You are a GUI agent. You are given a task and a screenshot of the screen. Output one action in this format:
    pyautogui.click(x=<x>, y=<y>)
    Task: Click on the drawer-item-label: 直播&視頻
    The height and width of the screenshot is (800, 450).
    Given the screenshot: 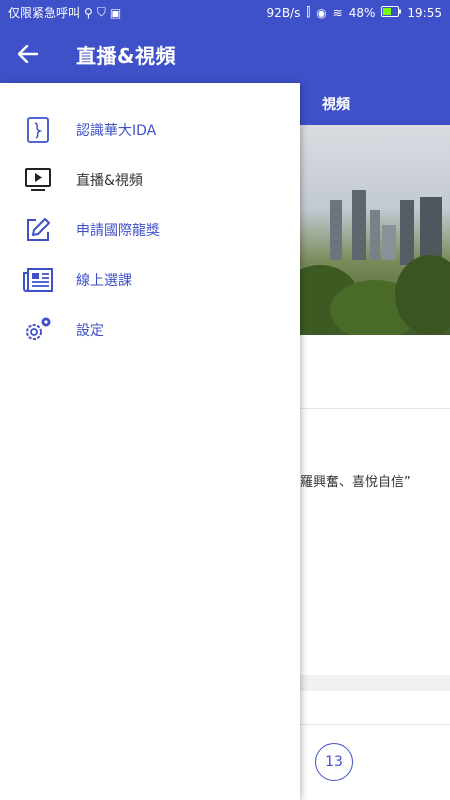 What is the action you would take?
    pyautogui.click(x=109, y=181)
    